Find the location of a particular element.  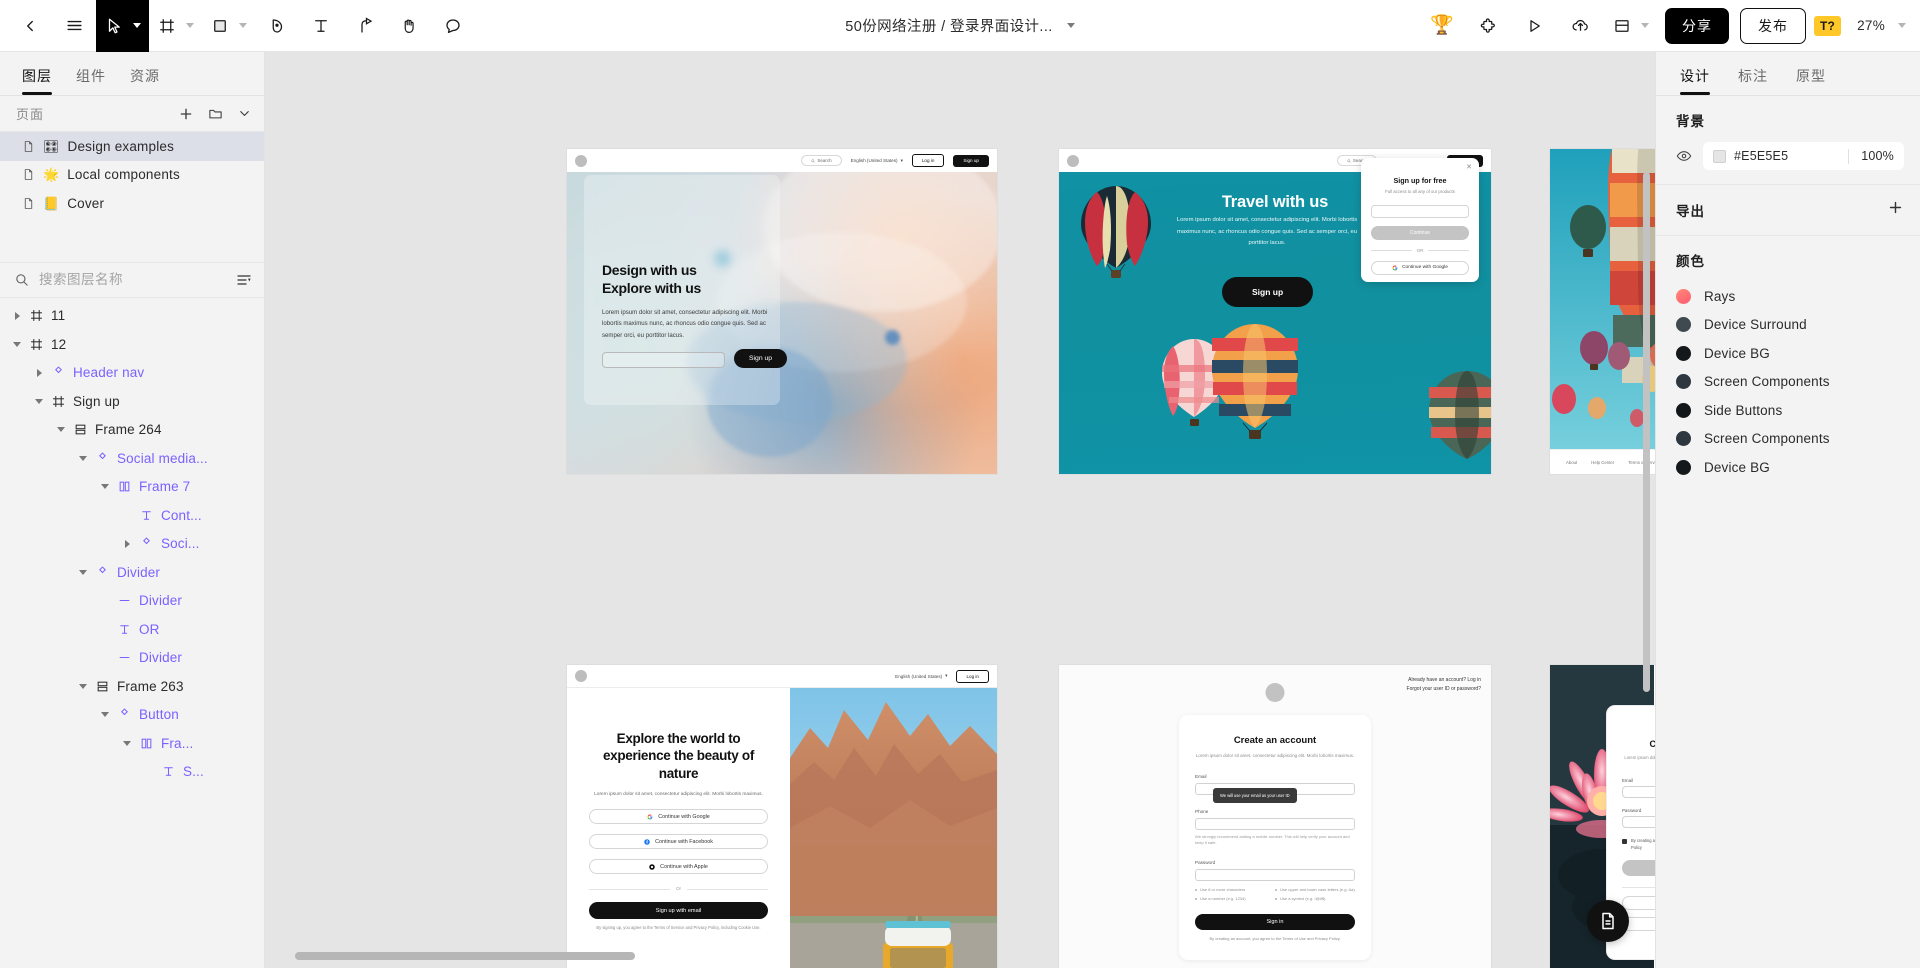

layer-row: 12 is located at coordinates (132, 344).